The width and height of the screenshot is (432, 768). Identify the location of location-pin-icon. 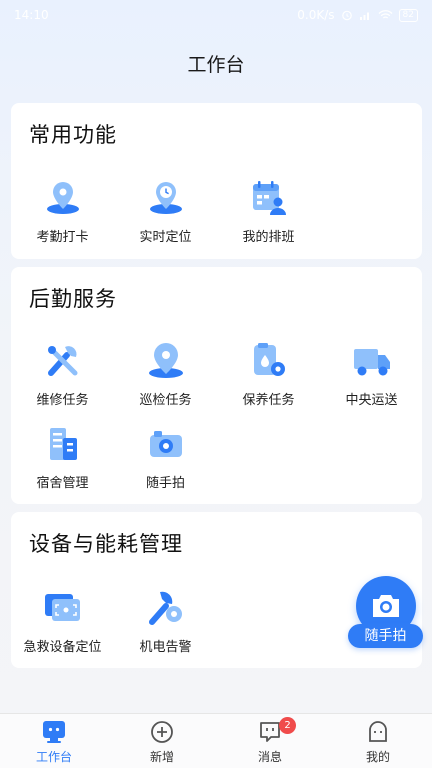
(63, 198).